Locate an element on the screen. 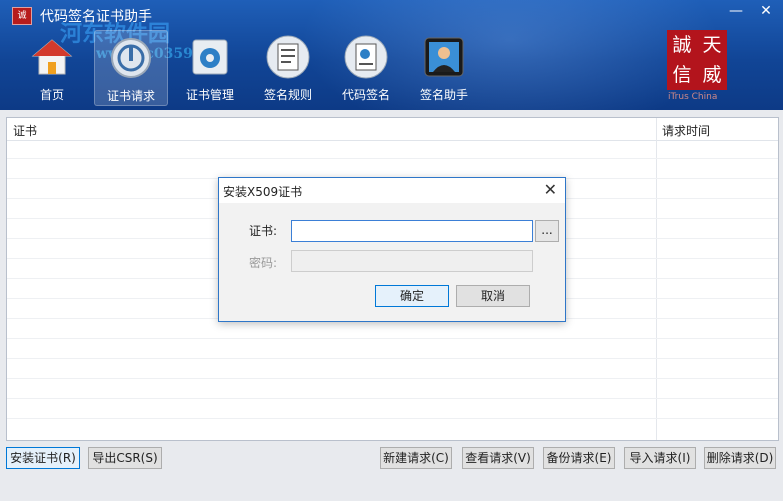 The height and width of the screenshot is (501, 783). toolbar-label-sign-rules: 签名规则 is located at coordinates (287, 95).